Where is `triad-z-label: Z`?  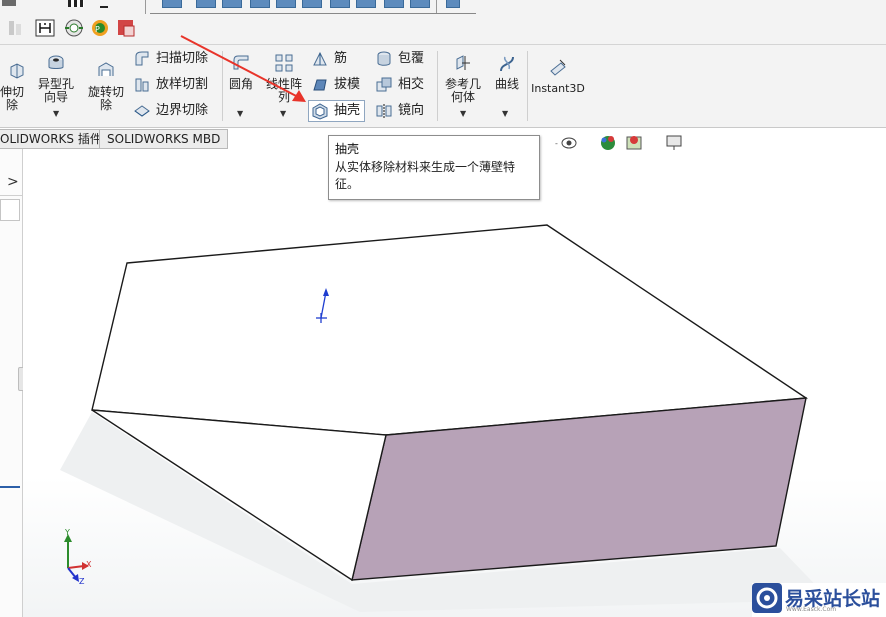 triad-z-label: Z is located at coordinates (82, 581).